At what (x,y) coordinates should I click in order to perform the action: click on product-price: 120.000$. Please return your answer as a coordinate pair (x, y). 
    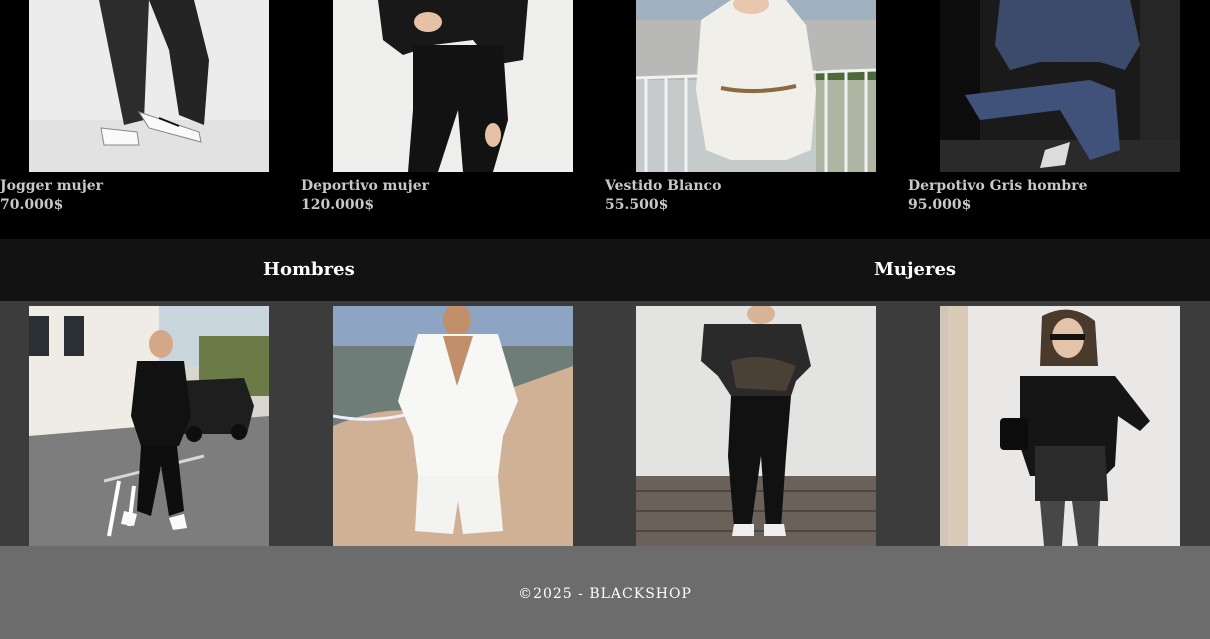
    Looking at the image, I should click on (338, 205).